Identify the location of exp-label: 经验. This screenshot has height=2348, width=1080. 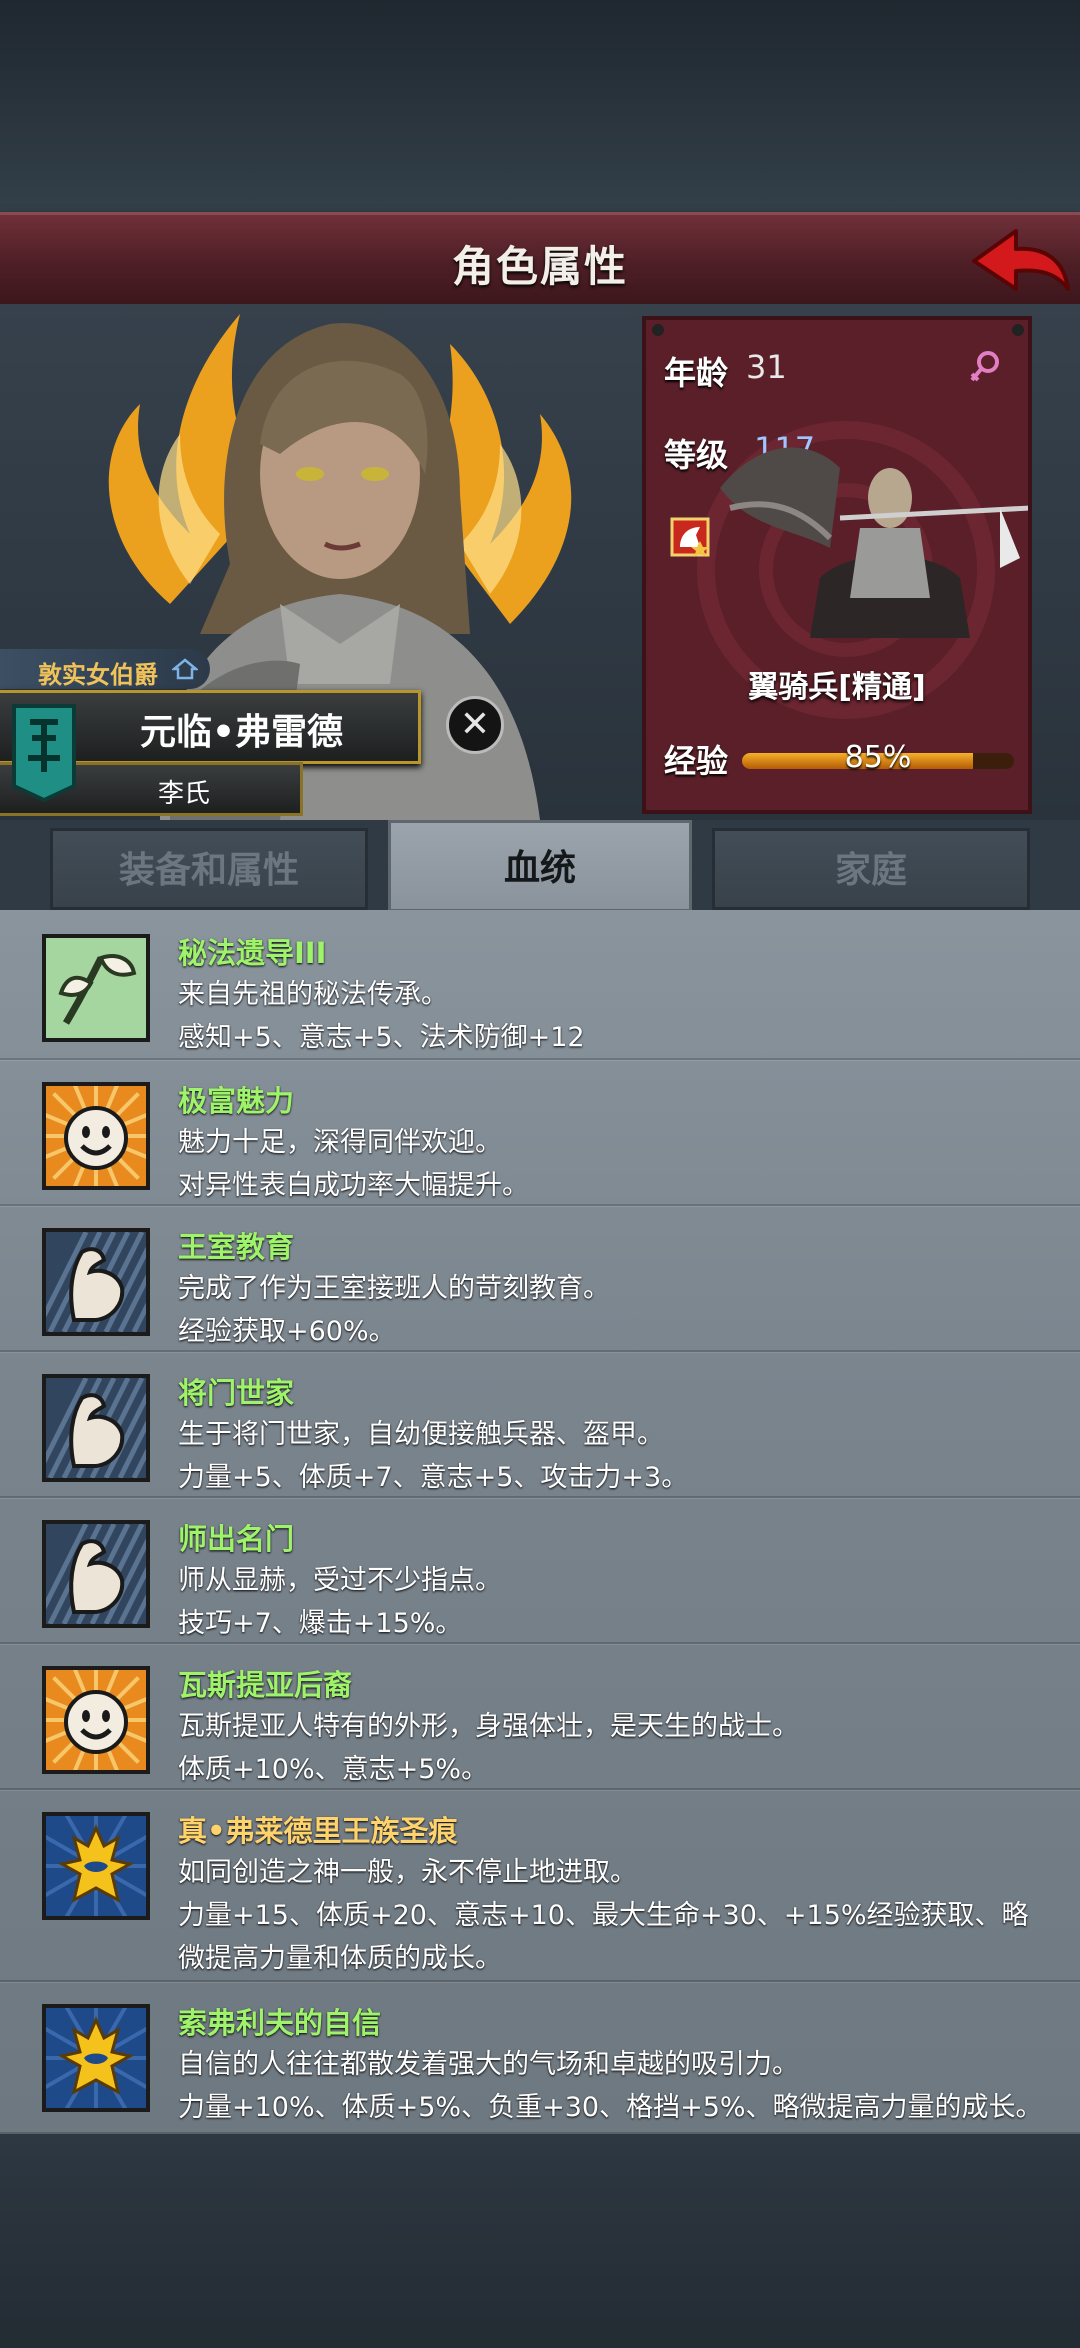
(696, 761).